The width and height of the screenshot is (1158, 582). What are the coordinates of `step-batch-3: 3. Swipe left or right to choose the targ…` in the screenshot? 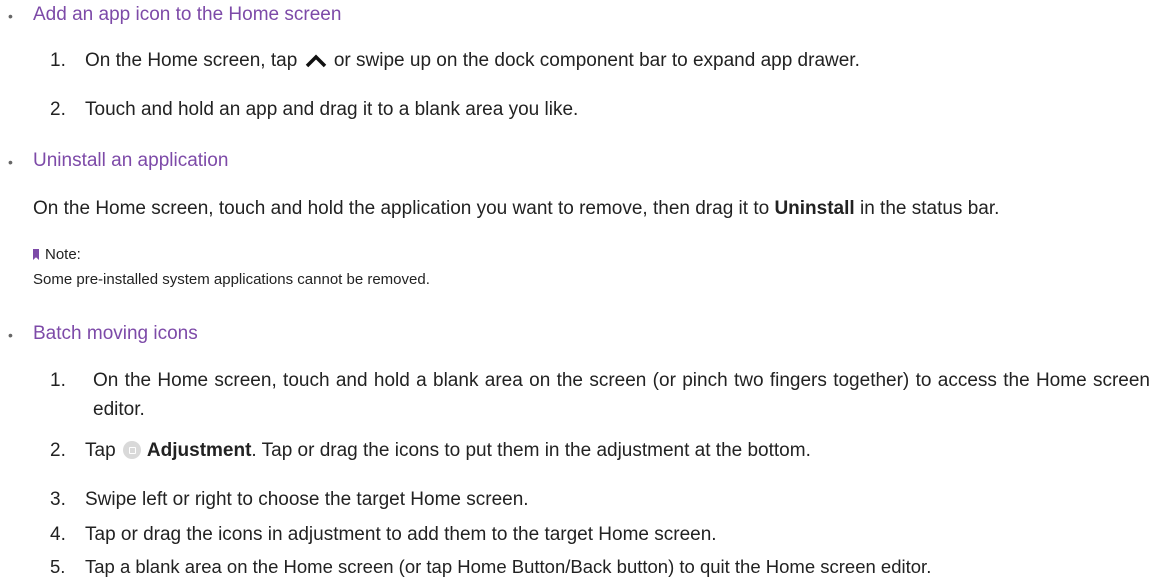 It's located at (289, 500).